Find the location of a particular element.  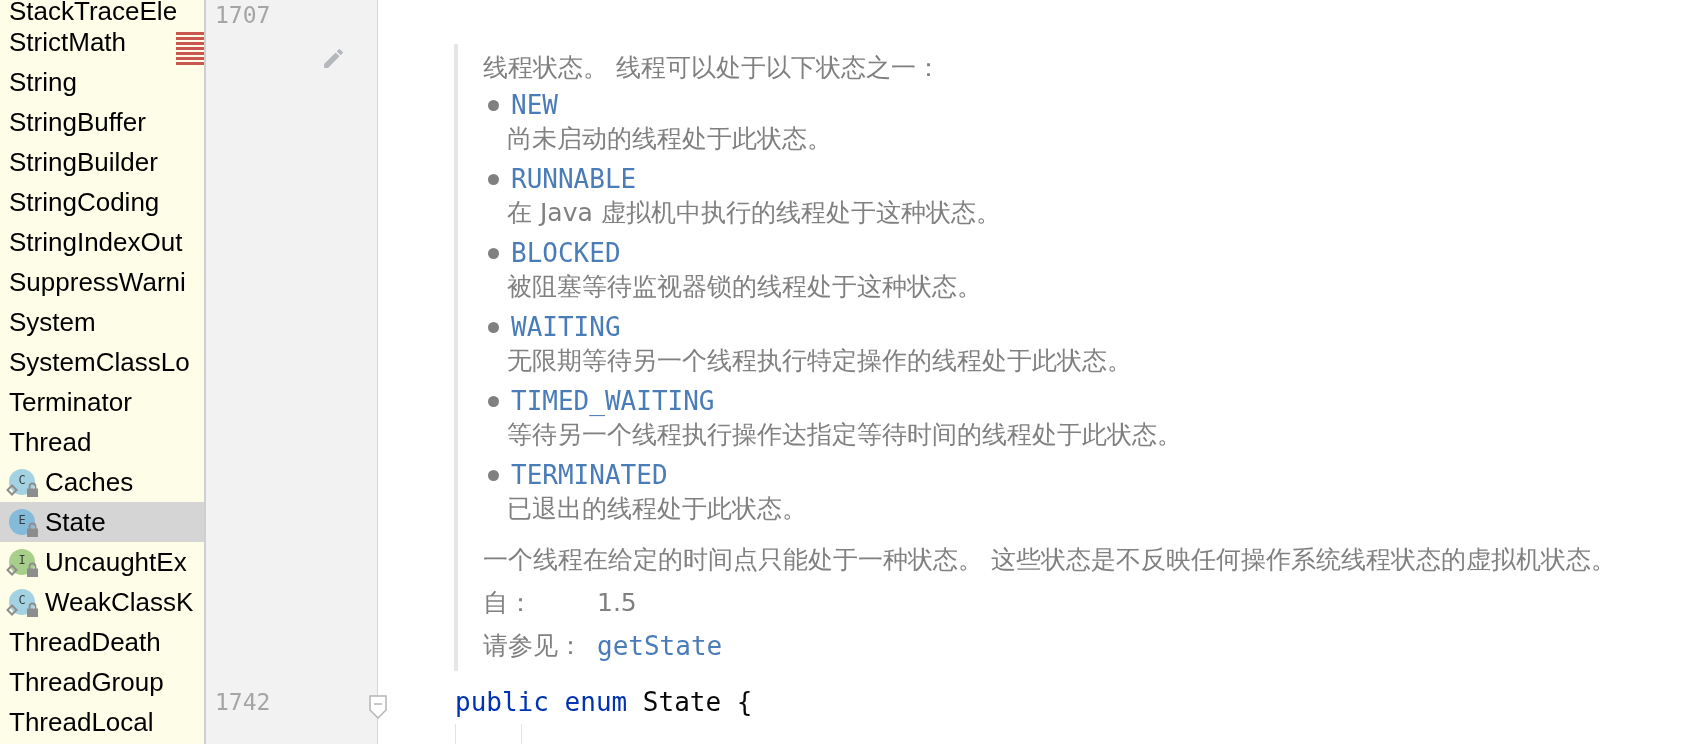

tag-label: 请参见： is located at coordinates (533, 646).